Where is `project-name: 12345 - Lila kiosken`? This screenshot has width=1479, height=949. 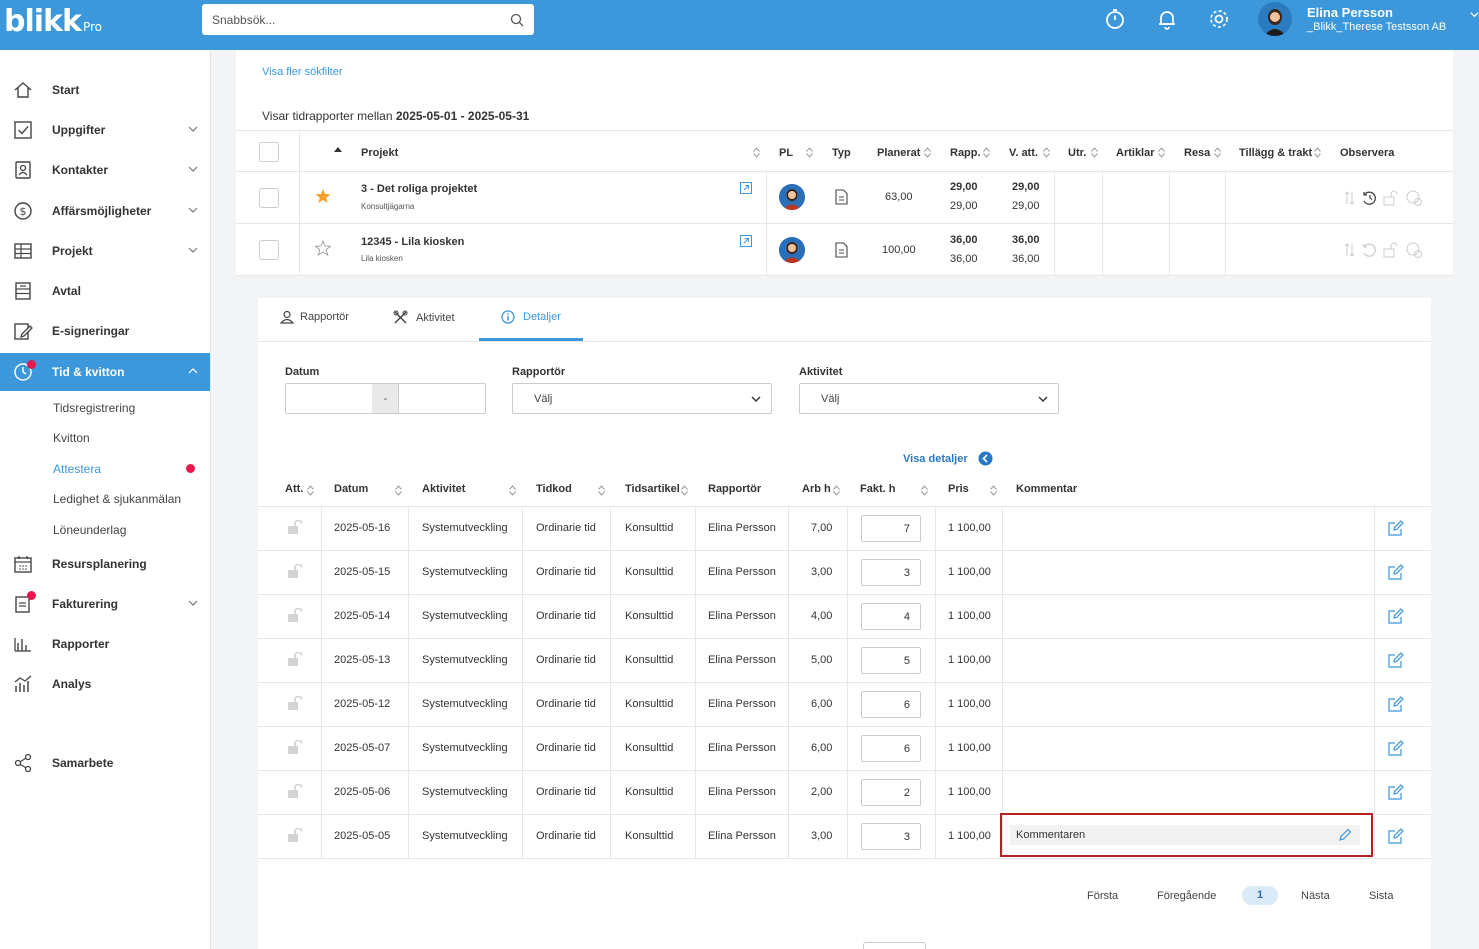 project-name: 12345 - Lila kiosken is located at coordinates (412, 242).